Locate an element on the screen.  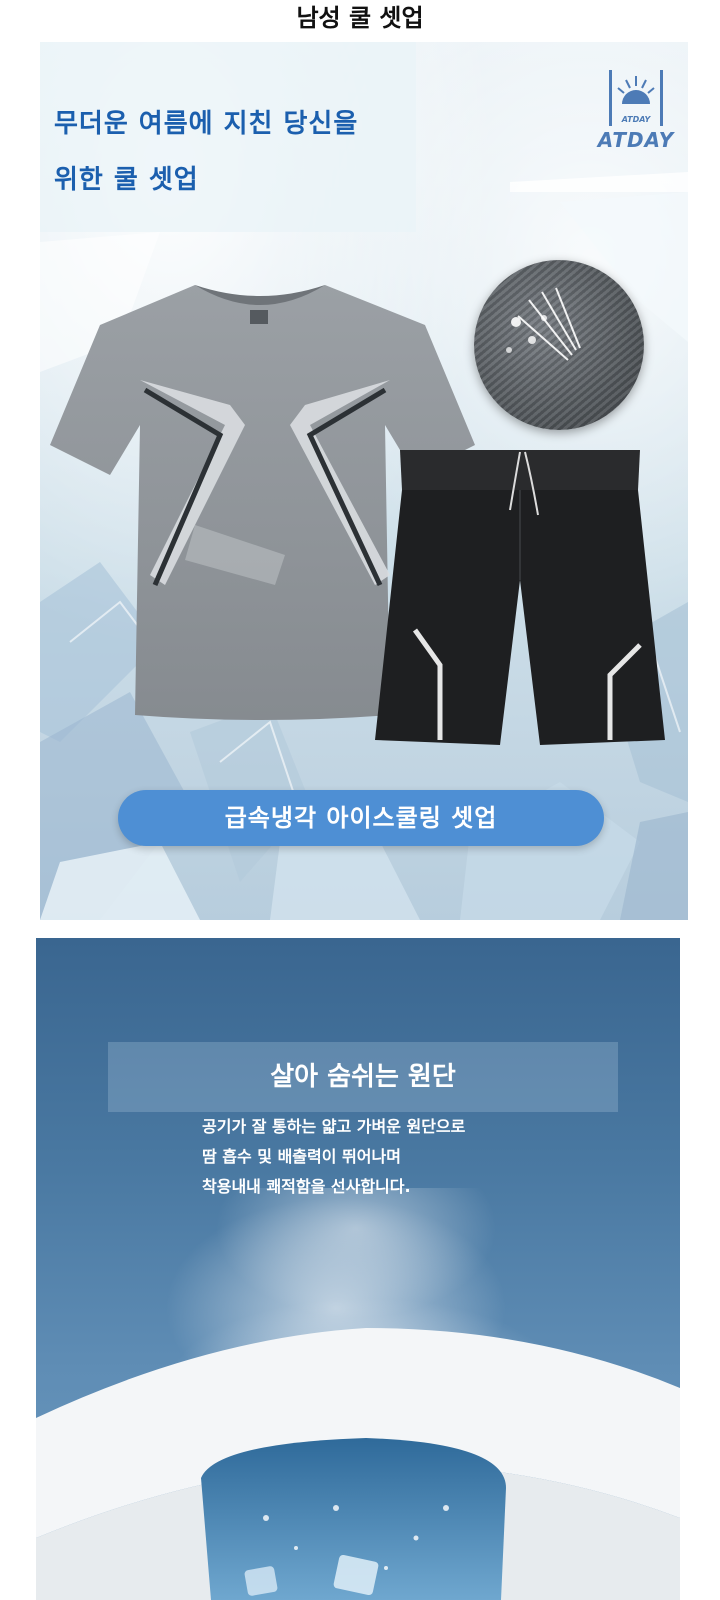
headline-line-1: 무더운 여름에 지친 당신을 is located at coordinates (206, 124).